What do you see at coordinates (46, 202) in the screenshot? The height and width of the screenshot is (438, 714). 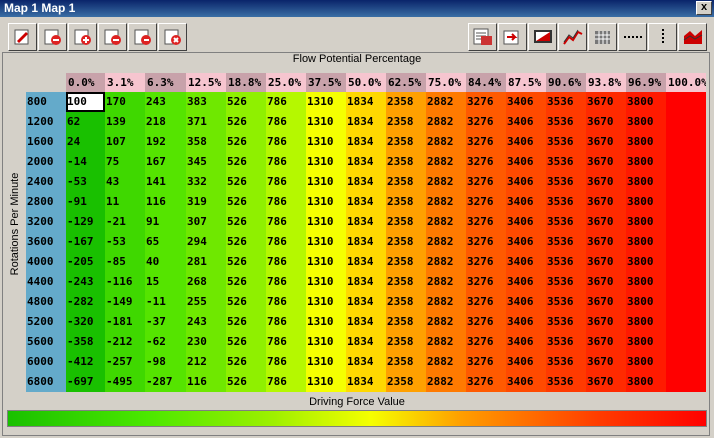 I see `row-header: 2800` at bounding box center [46, 202].